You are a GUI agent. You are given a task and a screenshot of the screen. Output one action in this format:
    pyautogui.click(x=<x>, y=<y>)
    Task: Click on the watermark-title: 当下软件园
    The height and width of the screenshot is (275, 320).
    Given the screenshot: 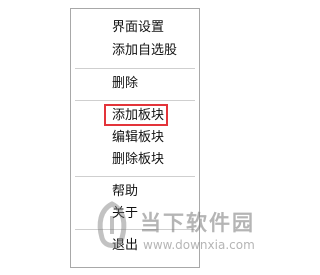 What is the action you would take?
    pyautogui.click(x=197, y=223)
    